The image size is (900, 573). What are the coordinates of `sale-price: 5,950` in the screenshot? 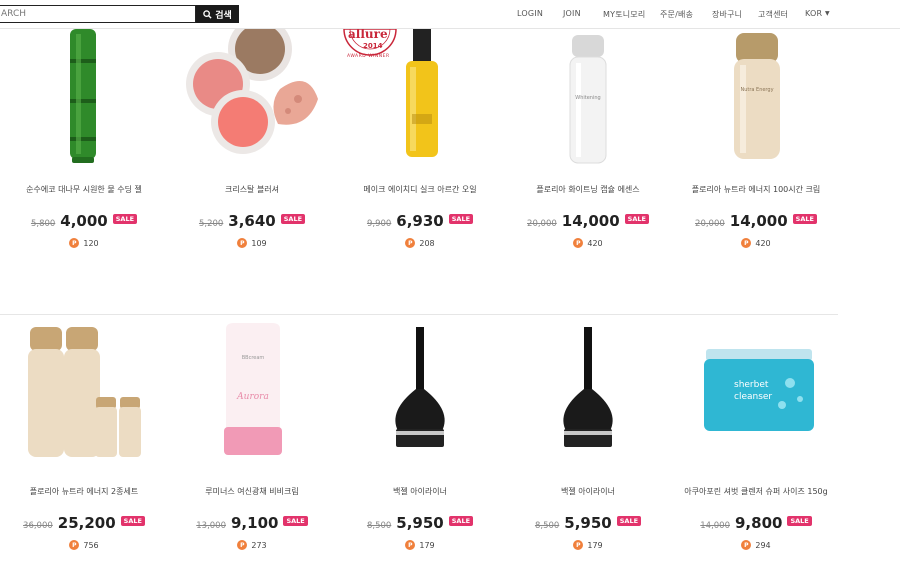 It's located at (420, 523).